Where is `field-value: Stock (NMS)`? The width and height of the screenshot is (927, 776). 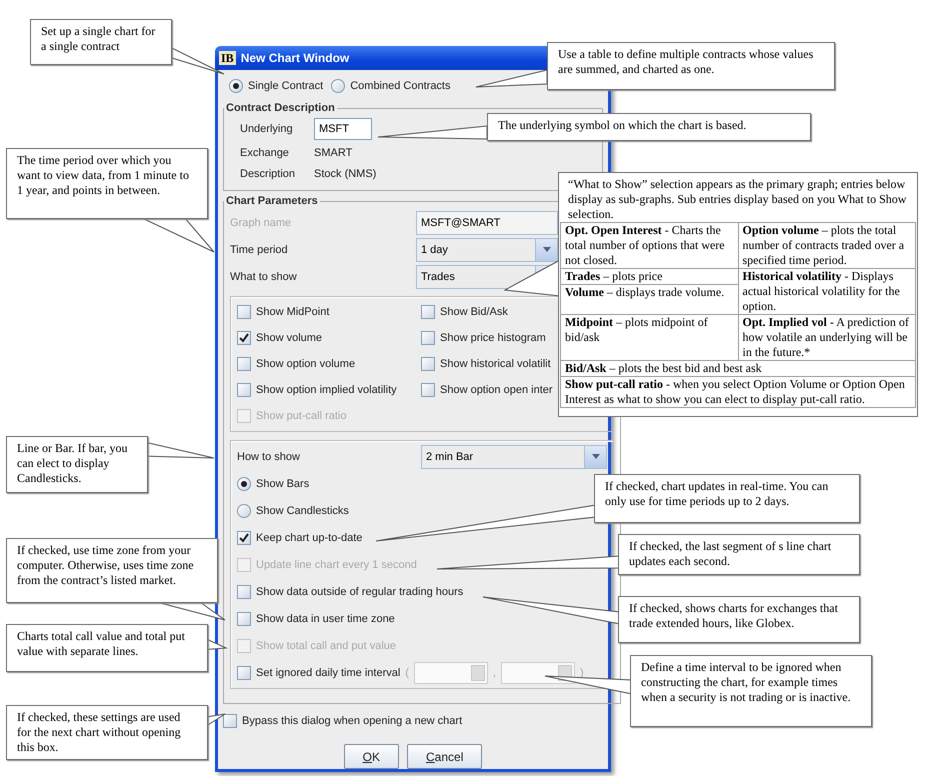
field-value: Stock (NMS) is located at coordinates (345, 174).